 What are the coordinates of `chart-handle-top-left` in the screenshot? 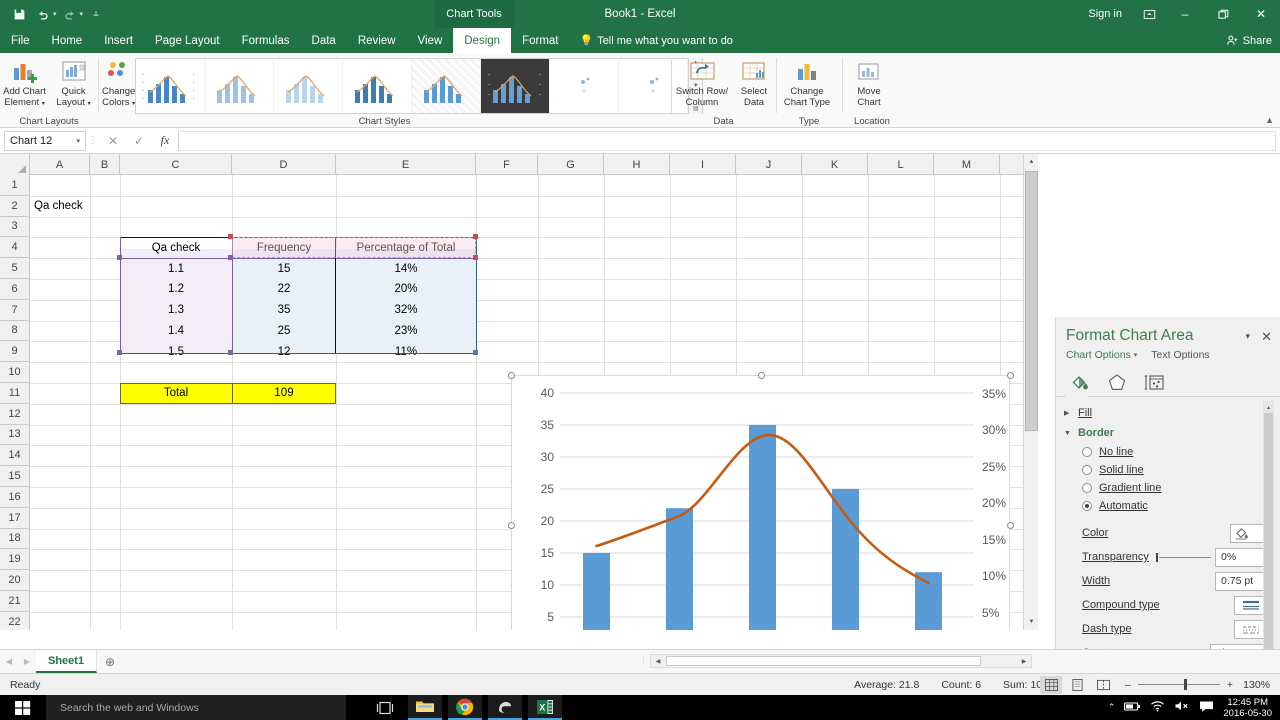 It's located at (511, 375).